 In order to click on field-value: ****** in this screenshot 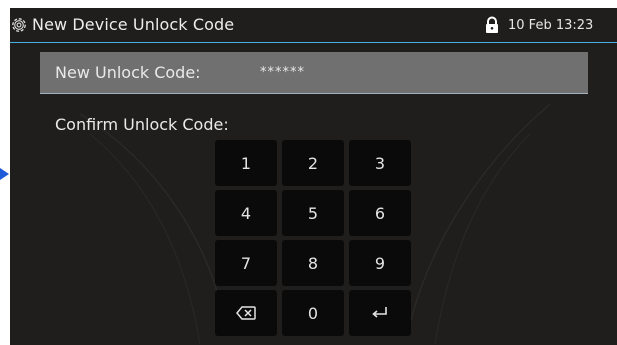, I will do `click(282, 72)`.